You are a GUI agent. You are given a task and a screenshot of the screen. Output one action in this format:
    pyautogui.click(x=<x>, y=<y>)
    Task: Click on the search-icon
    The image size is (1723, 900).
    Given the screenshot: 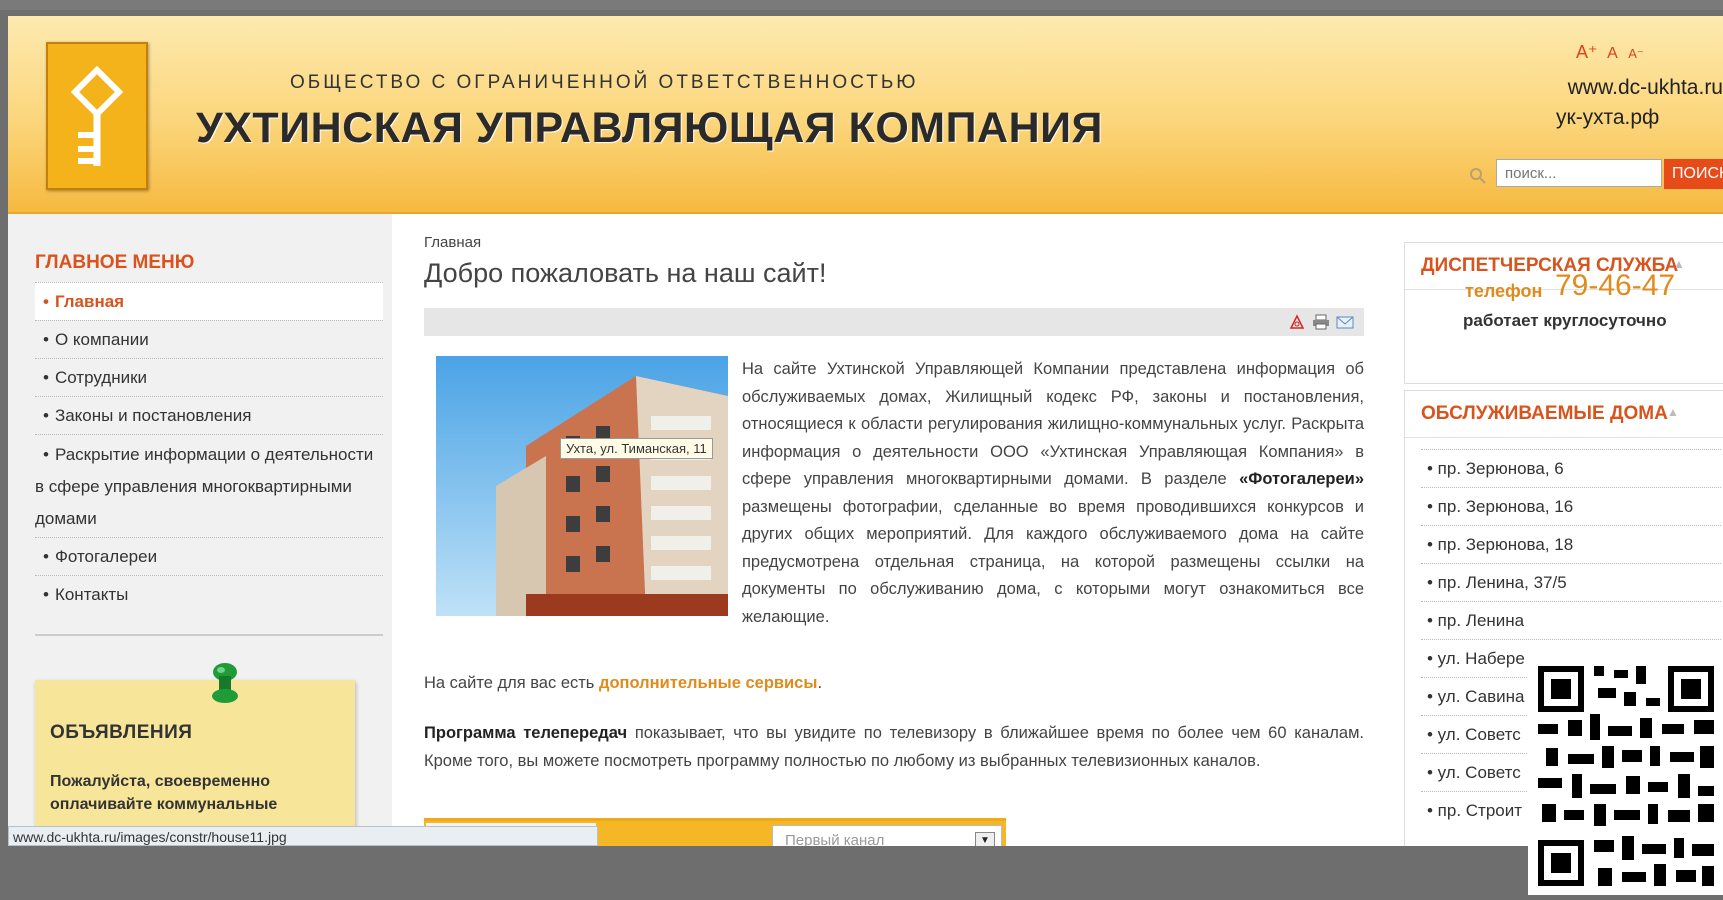 What is the action you would take?
    pyautogui.click(x=1478, y=176)
    